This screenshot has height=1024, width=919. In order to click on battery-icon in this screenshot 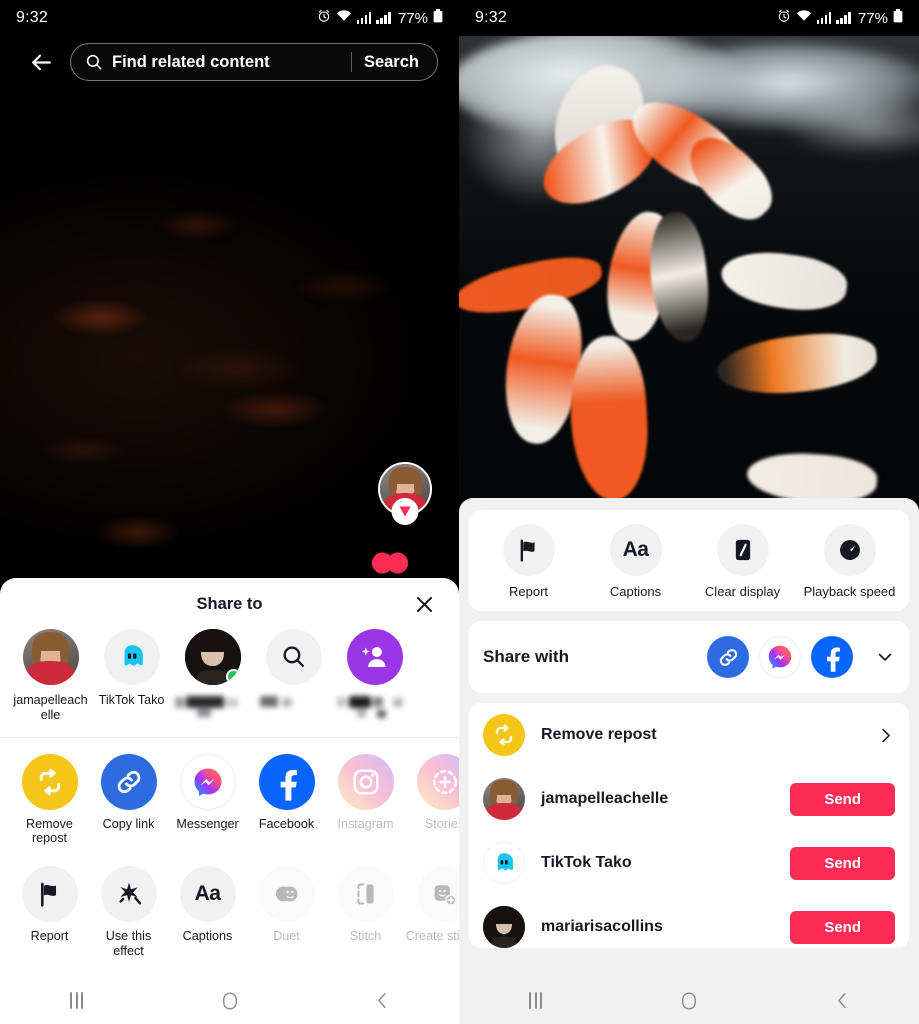, I will do `click(438, 18)`.